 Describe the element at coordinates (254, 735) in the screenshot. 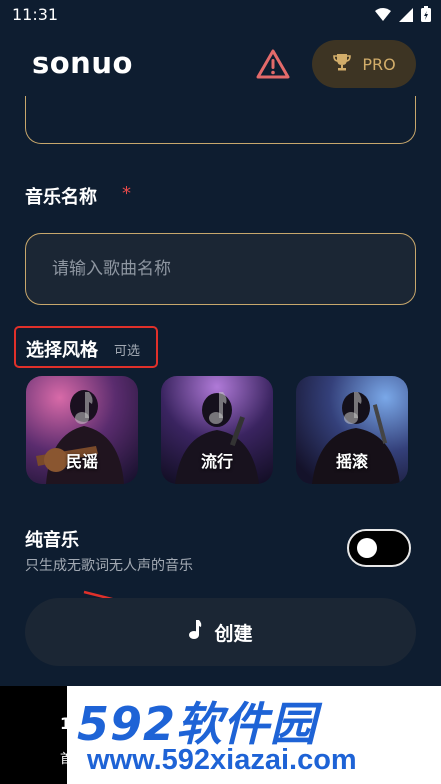

I see `watermark: 592软件园 www.592xiazai.com` at that location.